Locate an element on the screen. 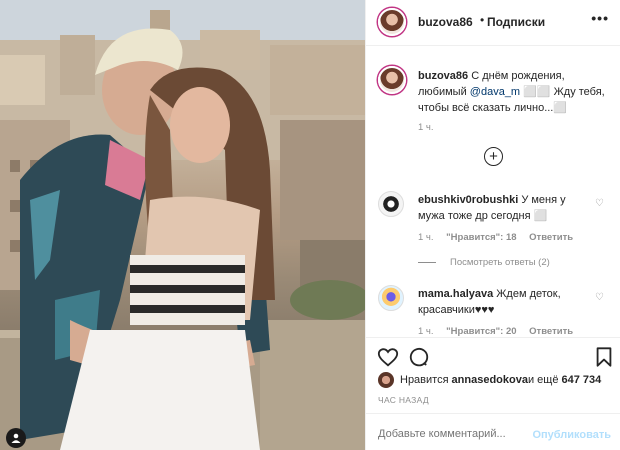 Image resolution: width=620 pixels, height=450 pixels. likes-suffix: и ещё is located at coordinates (543, 380).